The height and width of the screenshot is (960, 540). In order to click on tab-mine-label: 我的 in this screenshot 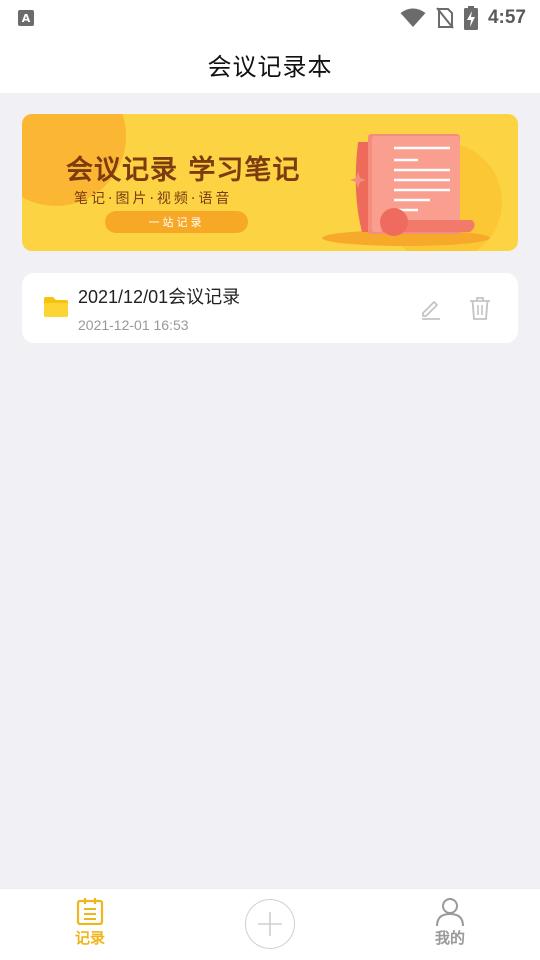, I will do `click(449, 938)`.